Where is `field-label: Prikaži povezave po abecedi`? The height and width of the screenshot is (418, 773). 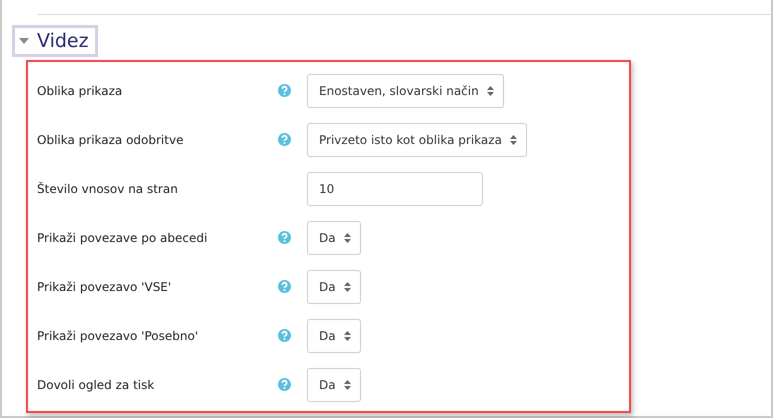 field-label: Prikaži povezave po abecedi is located at coordinates (122, 237).